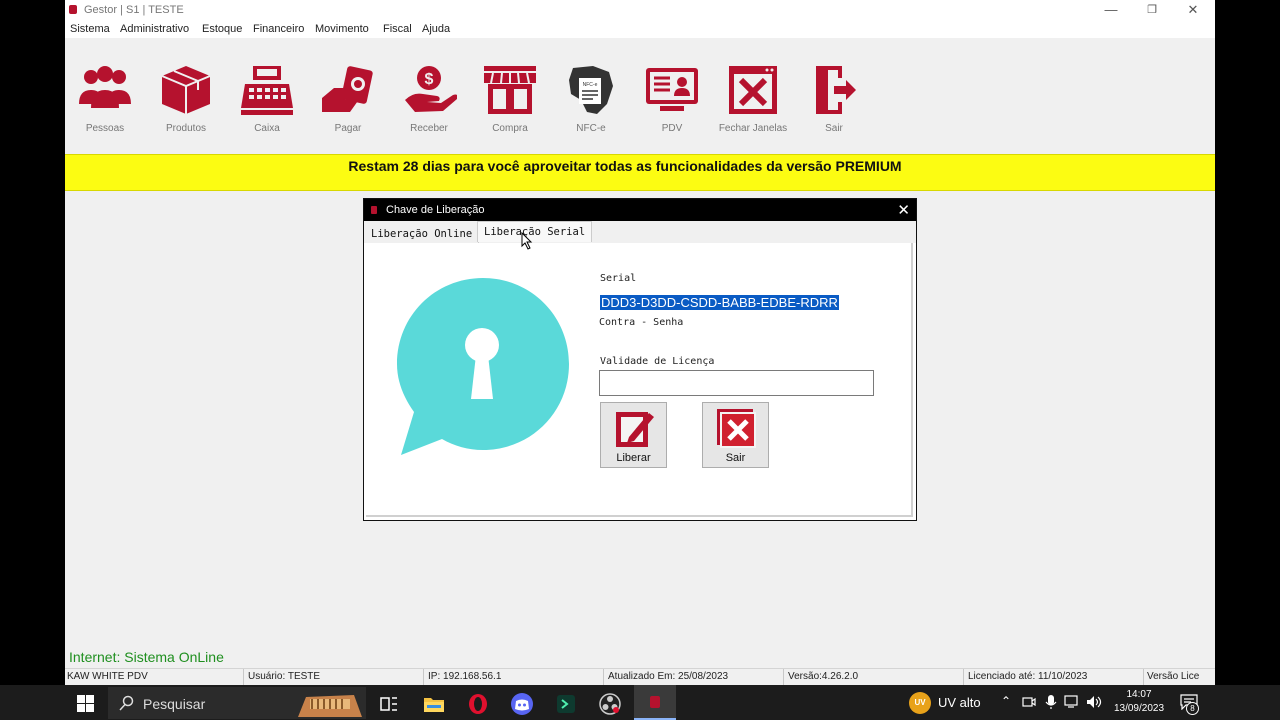 This screenshot has width=1280, height=720. Describe the element at coordinates (483, 366) in the screenshot. I see `lock-keyhole-icon` at that location.